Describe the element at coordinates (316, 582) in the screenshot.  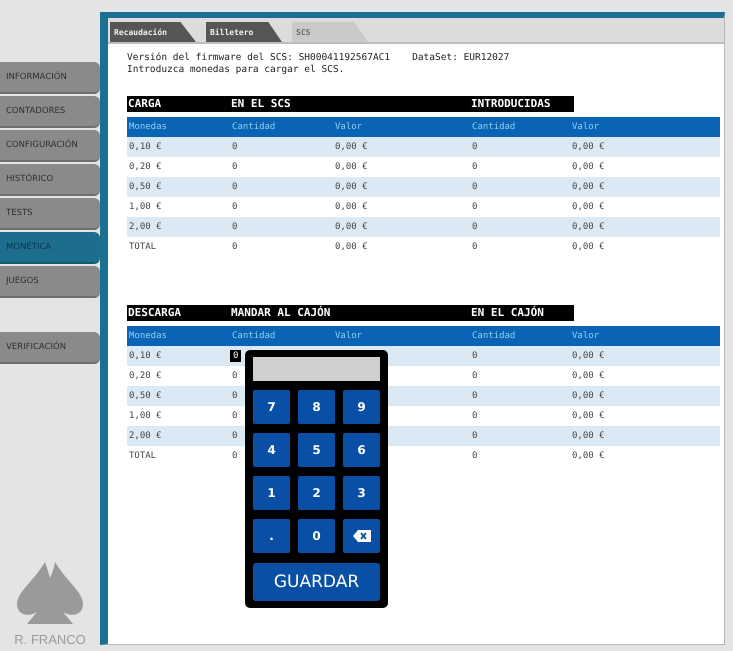
I see `save-button: GUARDAR` at that location.